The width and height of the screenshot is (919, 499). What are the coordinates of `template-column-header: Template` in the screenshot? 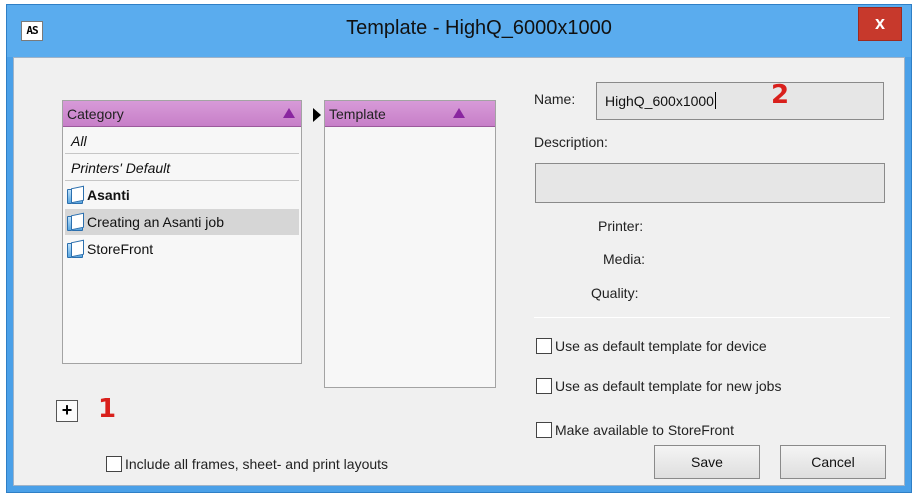 It's located at (410, 114).